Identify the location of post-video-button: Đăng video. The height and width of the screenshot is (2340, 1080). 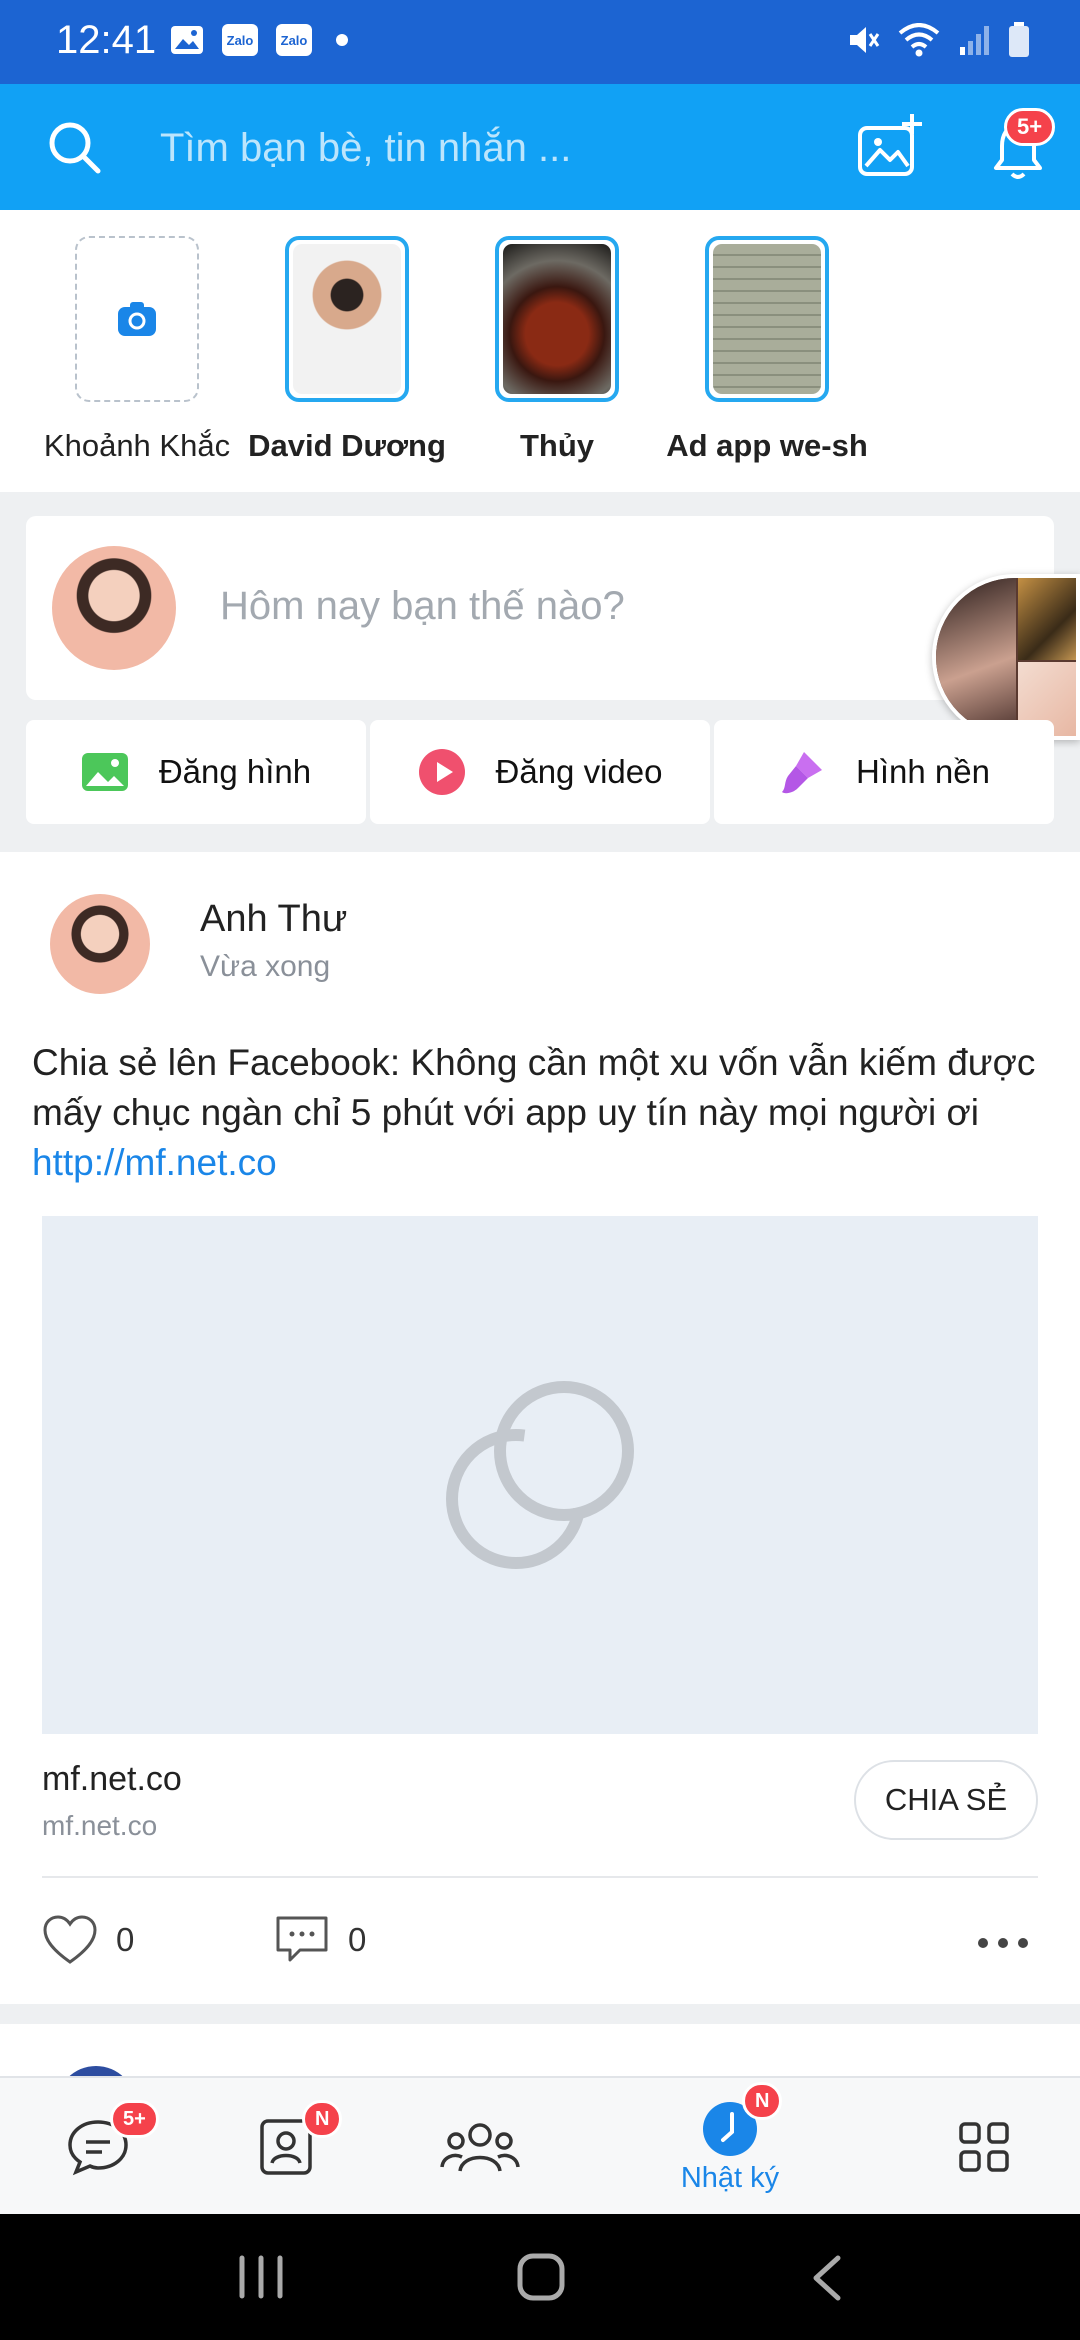
(540, 772).